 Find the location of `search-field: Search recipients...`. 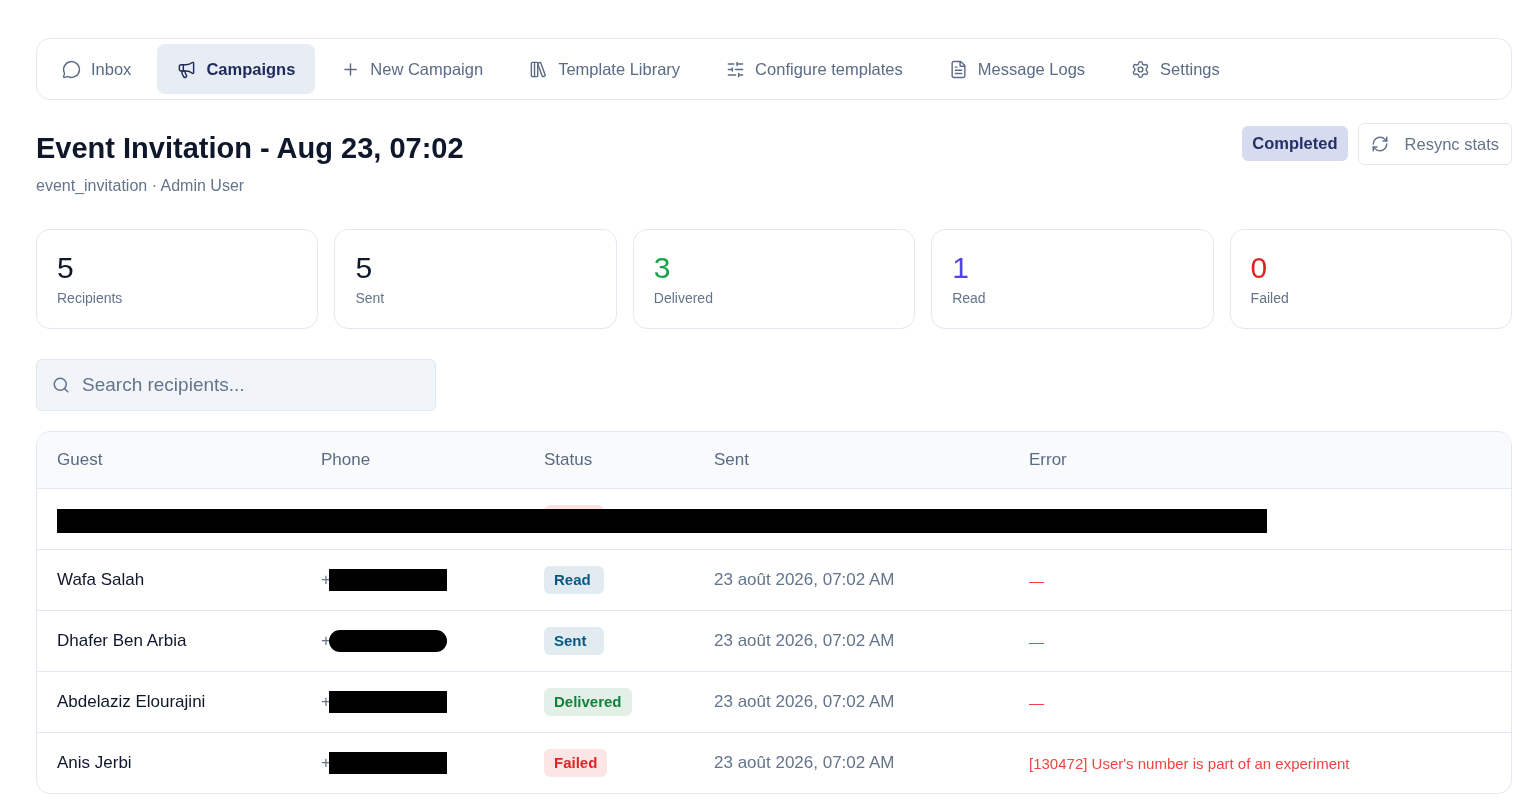

search-field: Search recipients... is located at coordinates (236, 385).